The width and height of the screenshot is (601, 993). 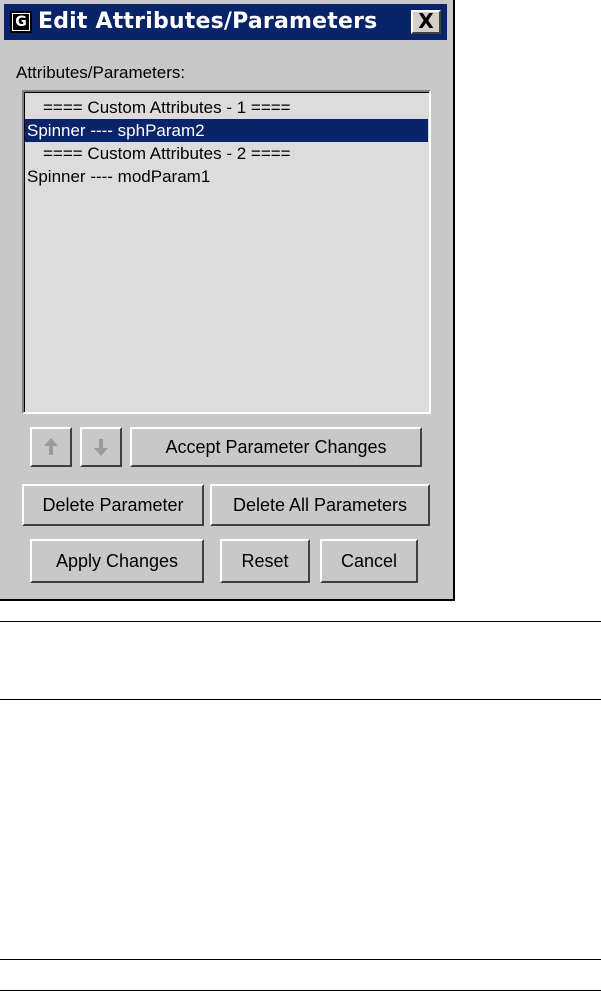 I want to click on window-title: Edit Attributes/Parameters, so click(x=208, y=21).